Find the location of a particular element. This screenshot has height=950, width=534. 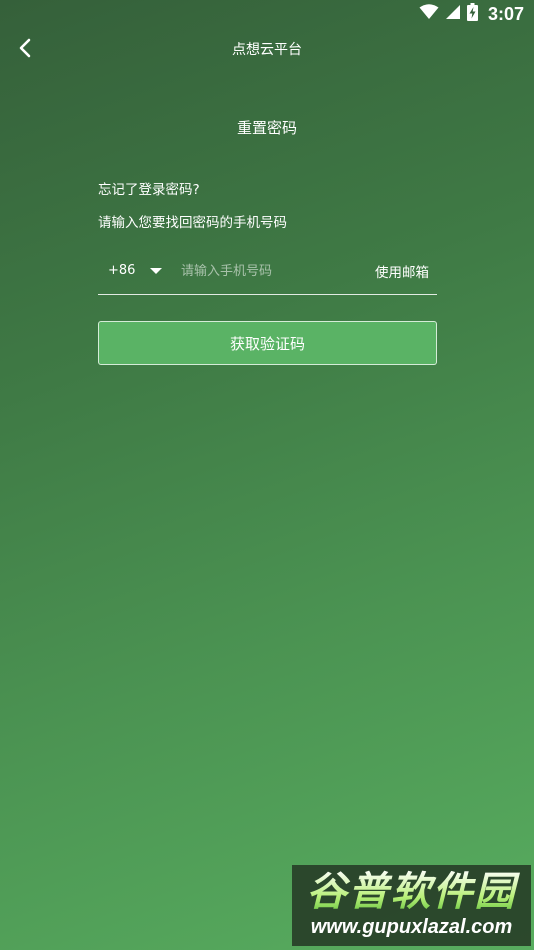

phone-input-row: +86 使用邮箱 is located at coordinates (267, 272).